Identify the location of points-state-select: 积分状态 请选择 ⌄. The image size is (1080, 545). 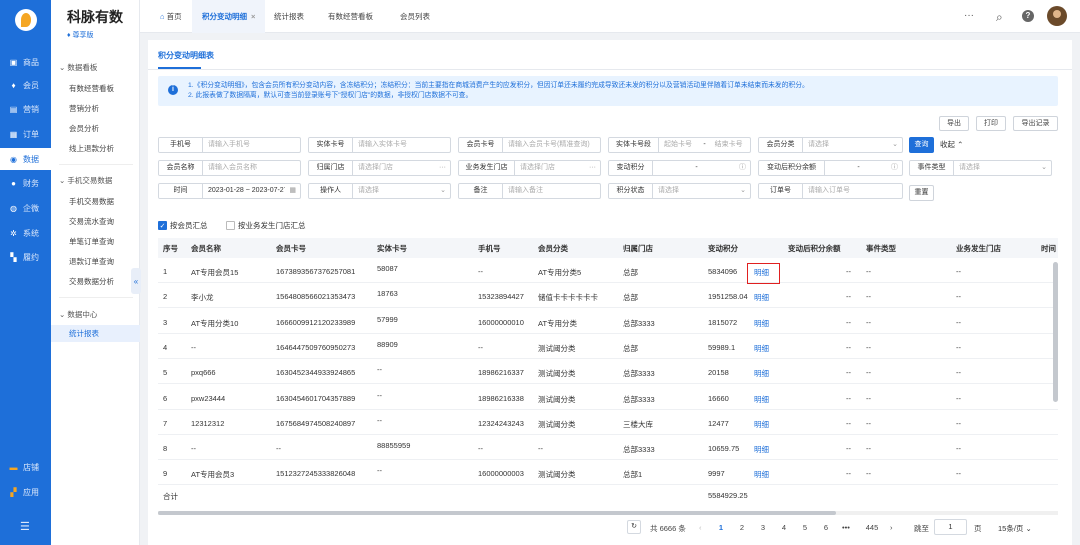
(679, 191).